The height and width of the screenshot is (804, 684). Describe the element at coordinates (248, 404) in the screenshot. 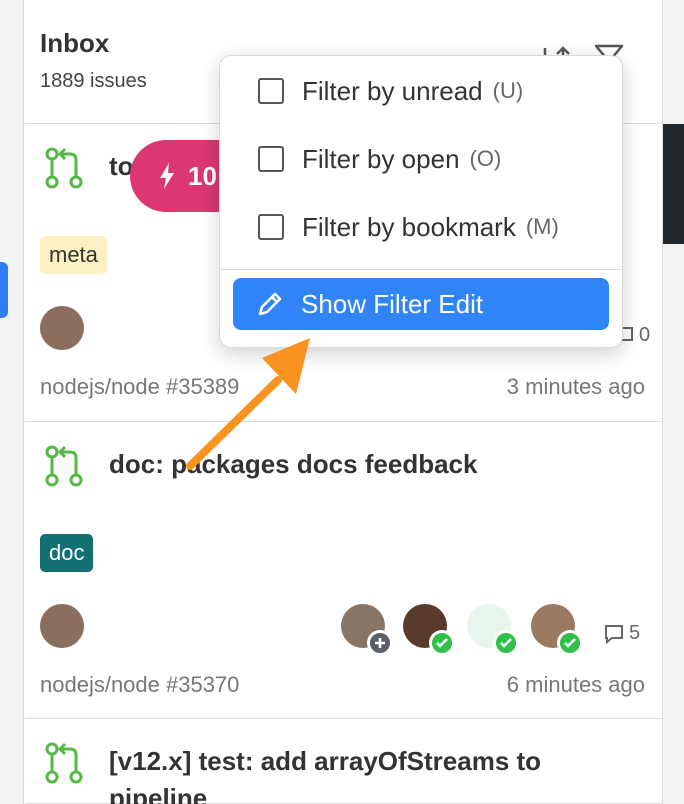

I see `annotation-arrow` at that location.